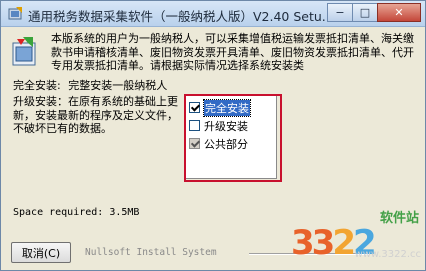 Image resolution: width=426 pixels, height=271 pixels. Describe the element at coordinates (399, 218) in the screenshot. I see `watermark-site-label: 软件站` at that location.